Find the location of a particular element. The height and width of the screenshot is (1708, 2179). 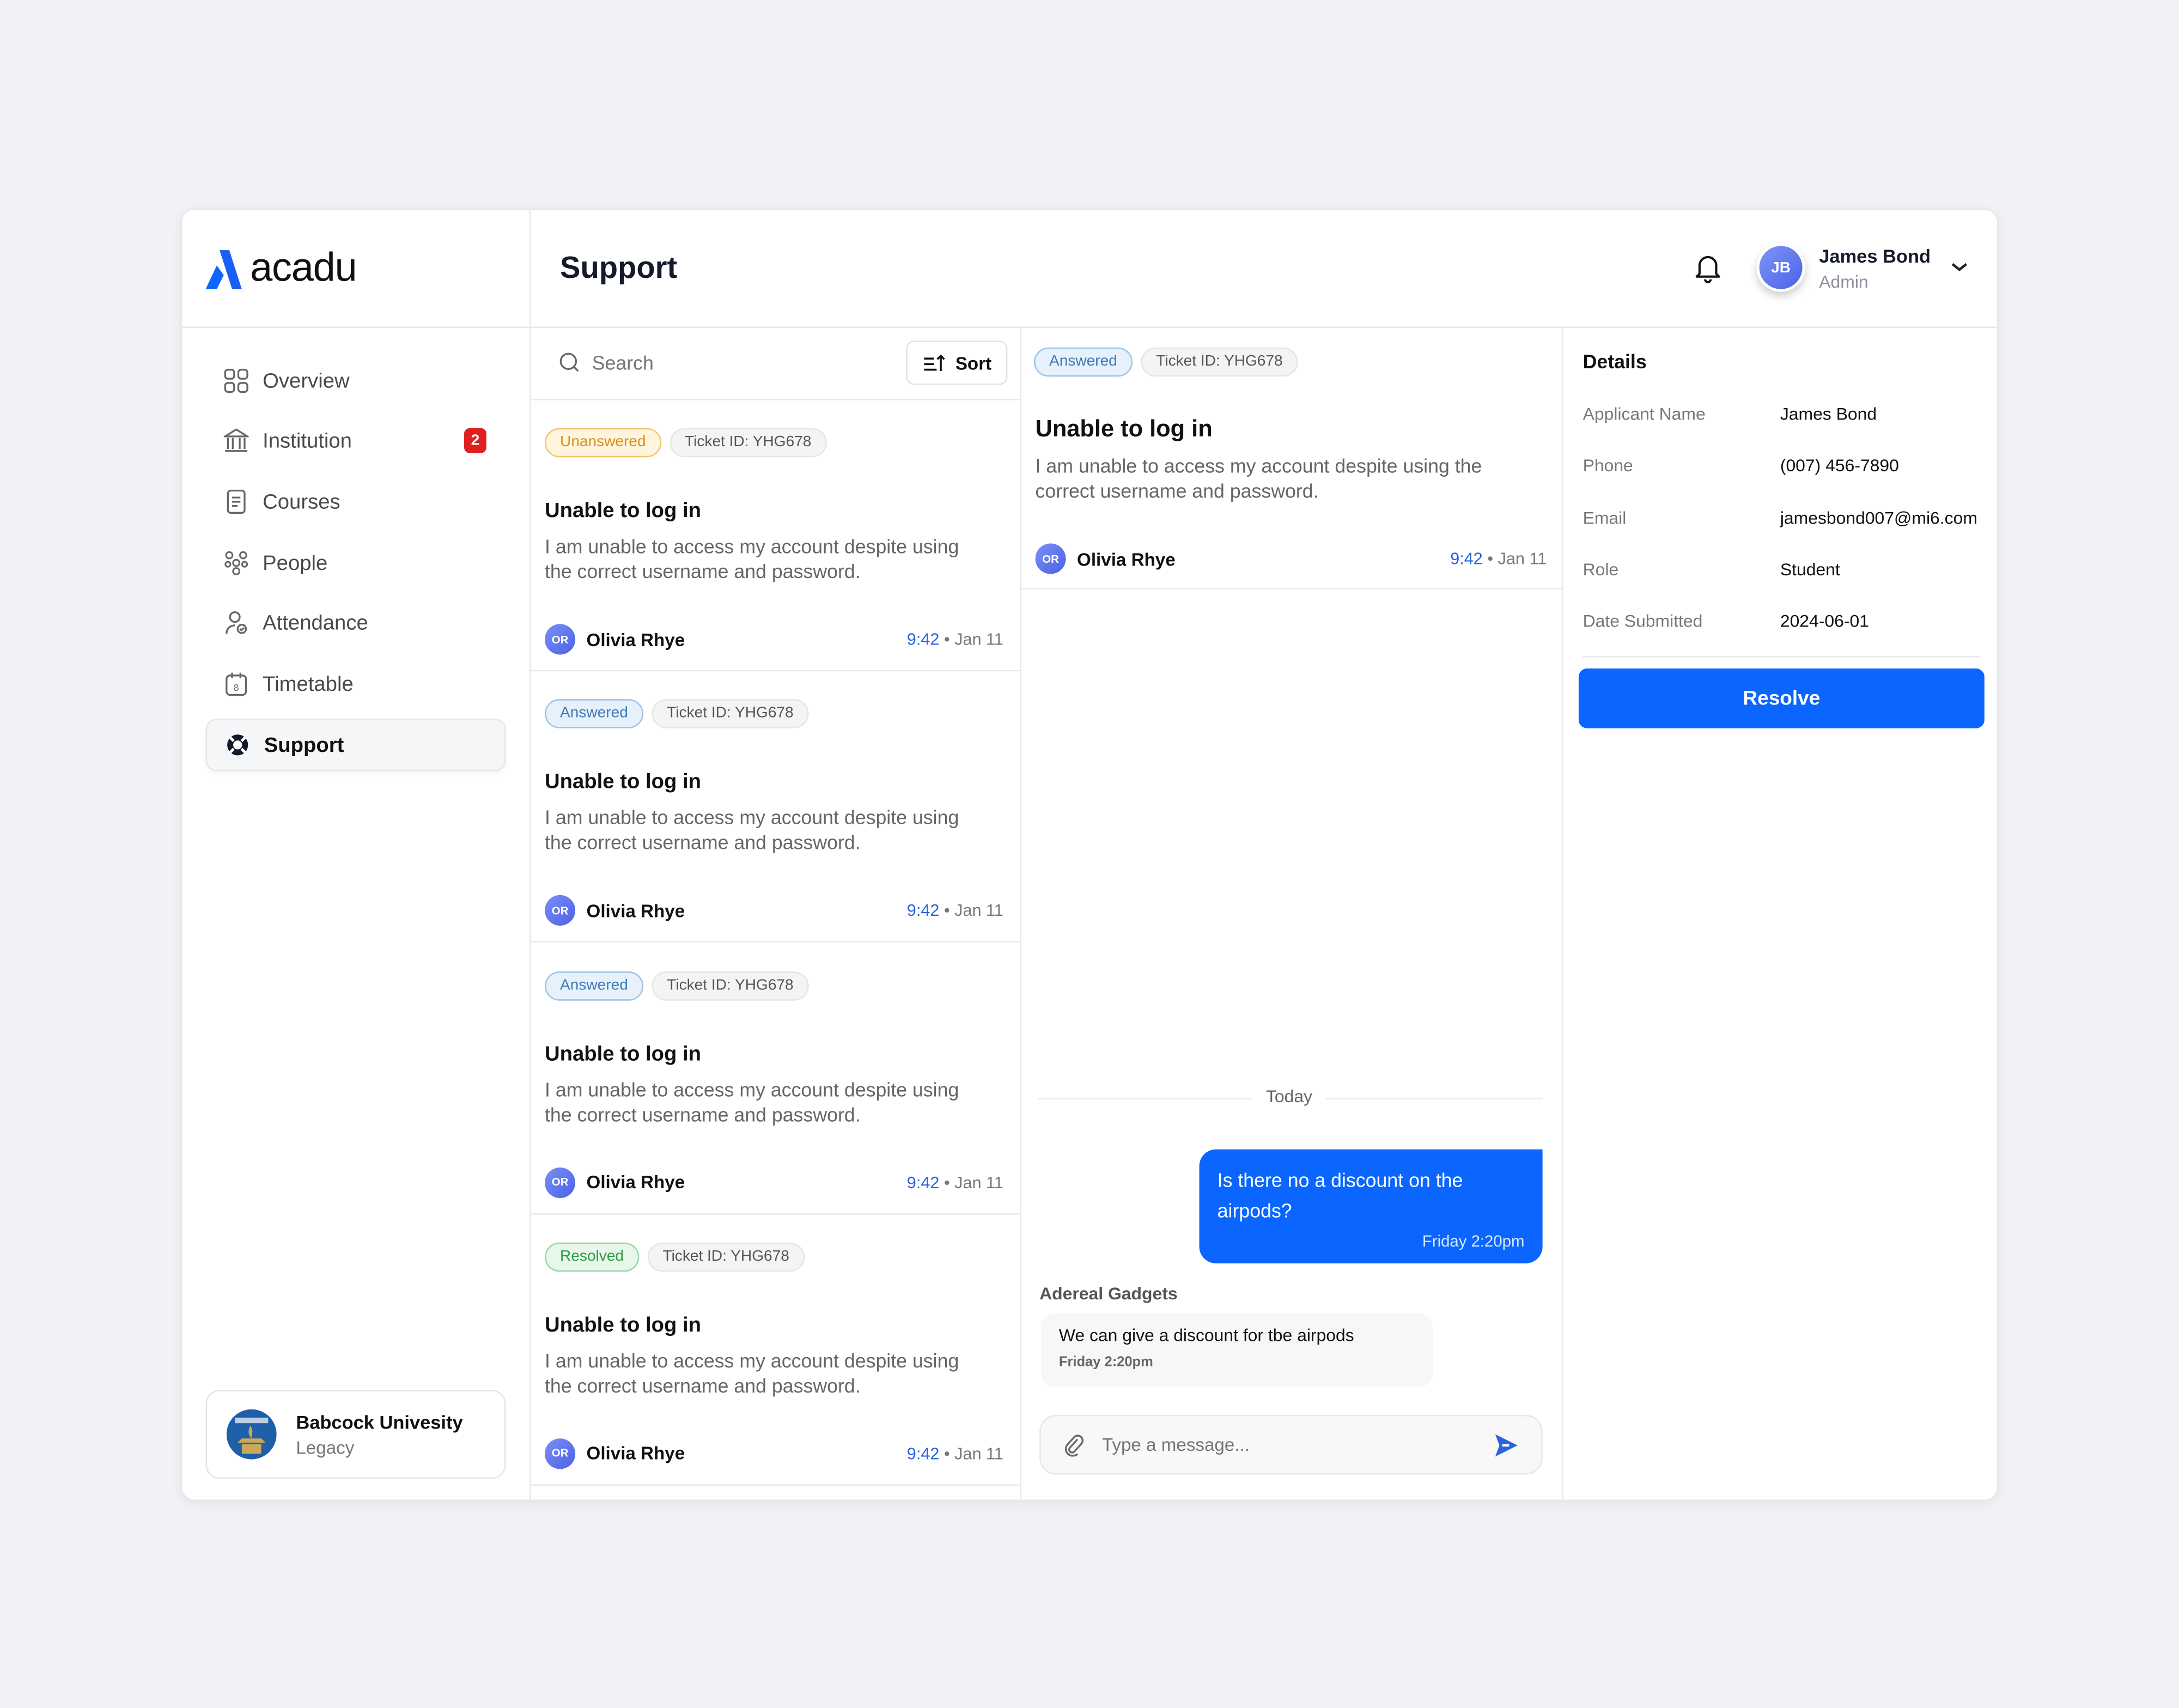

chevron-down-icon is located at coordinates (1959, 267).